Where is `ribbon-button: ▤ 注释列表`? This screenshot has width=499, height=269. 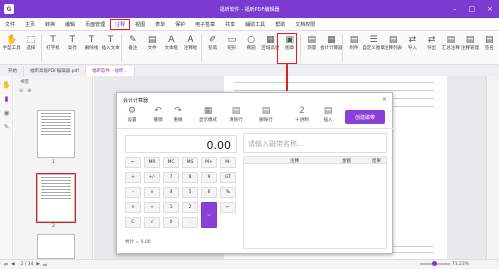 ribbon-button: ▤ 注释列表 is located at coordinates (393, 42).